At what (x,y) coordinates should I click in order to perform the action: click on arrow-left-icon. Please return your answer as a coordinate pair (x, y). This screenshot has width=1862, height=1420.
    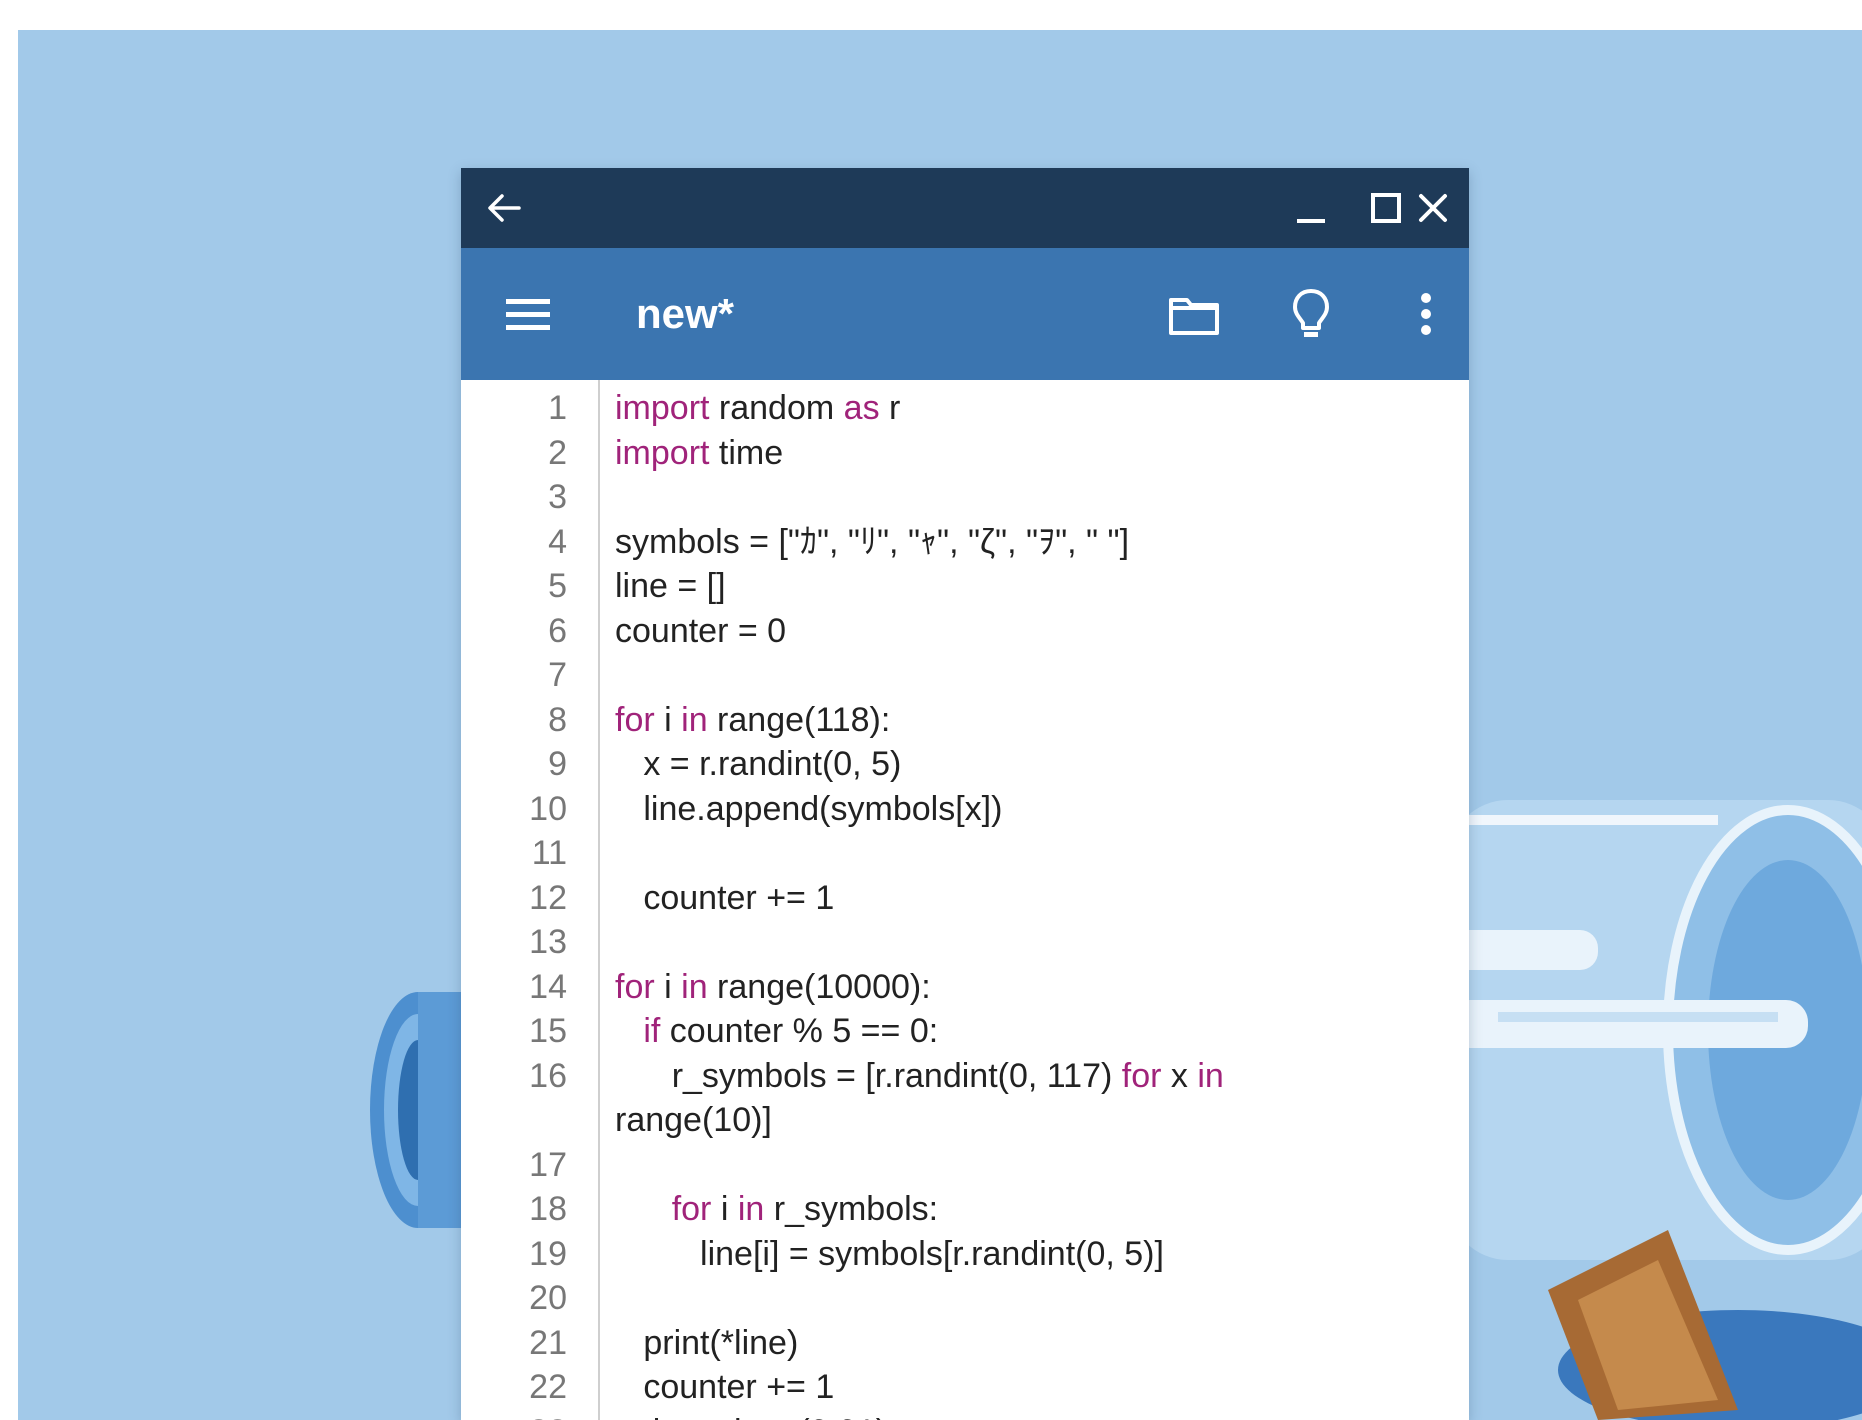
    Looking at the image, I should click on (504, 208).